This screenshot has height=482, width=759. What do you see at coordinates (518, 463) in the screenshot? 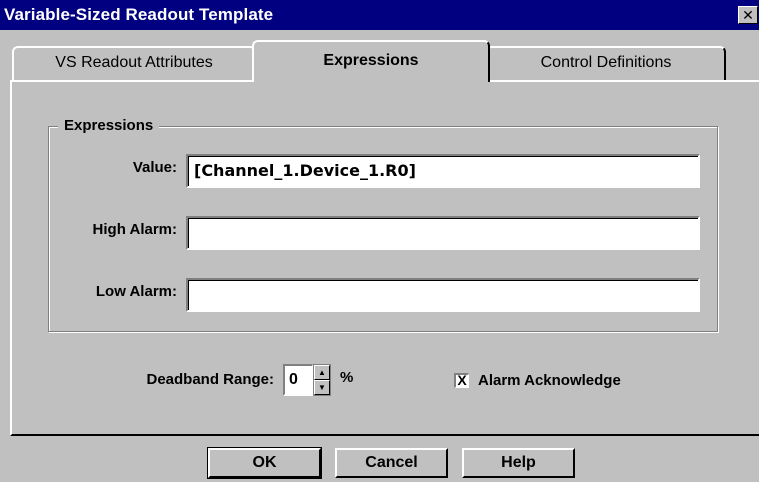
I see `help-button: Help` at bounding box center [518, 463].